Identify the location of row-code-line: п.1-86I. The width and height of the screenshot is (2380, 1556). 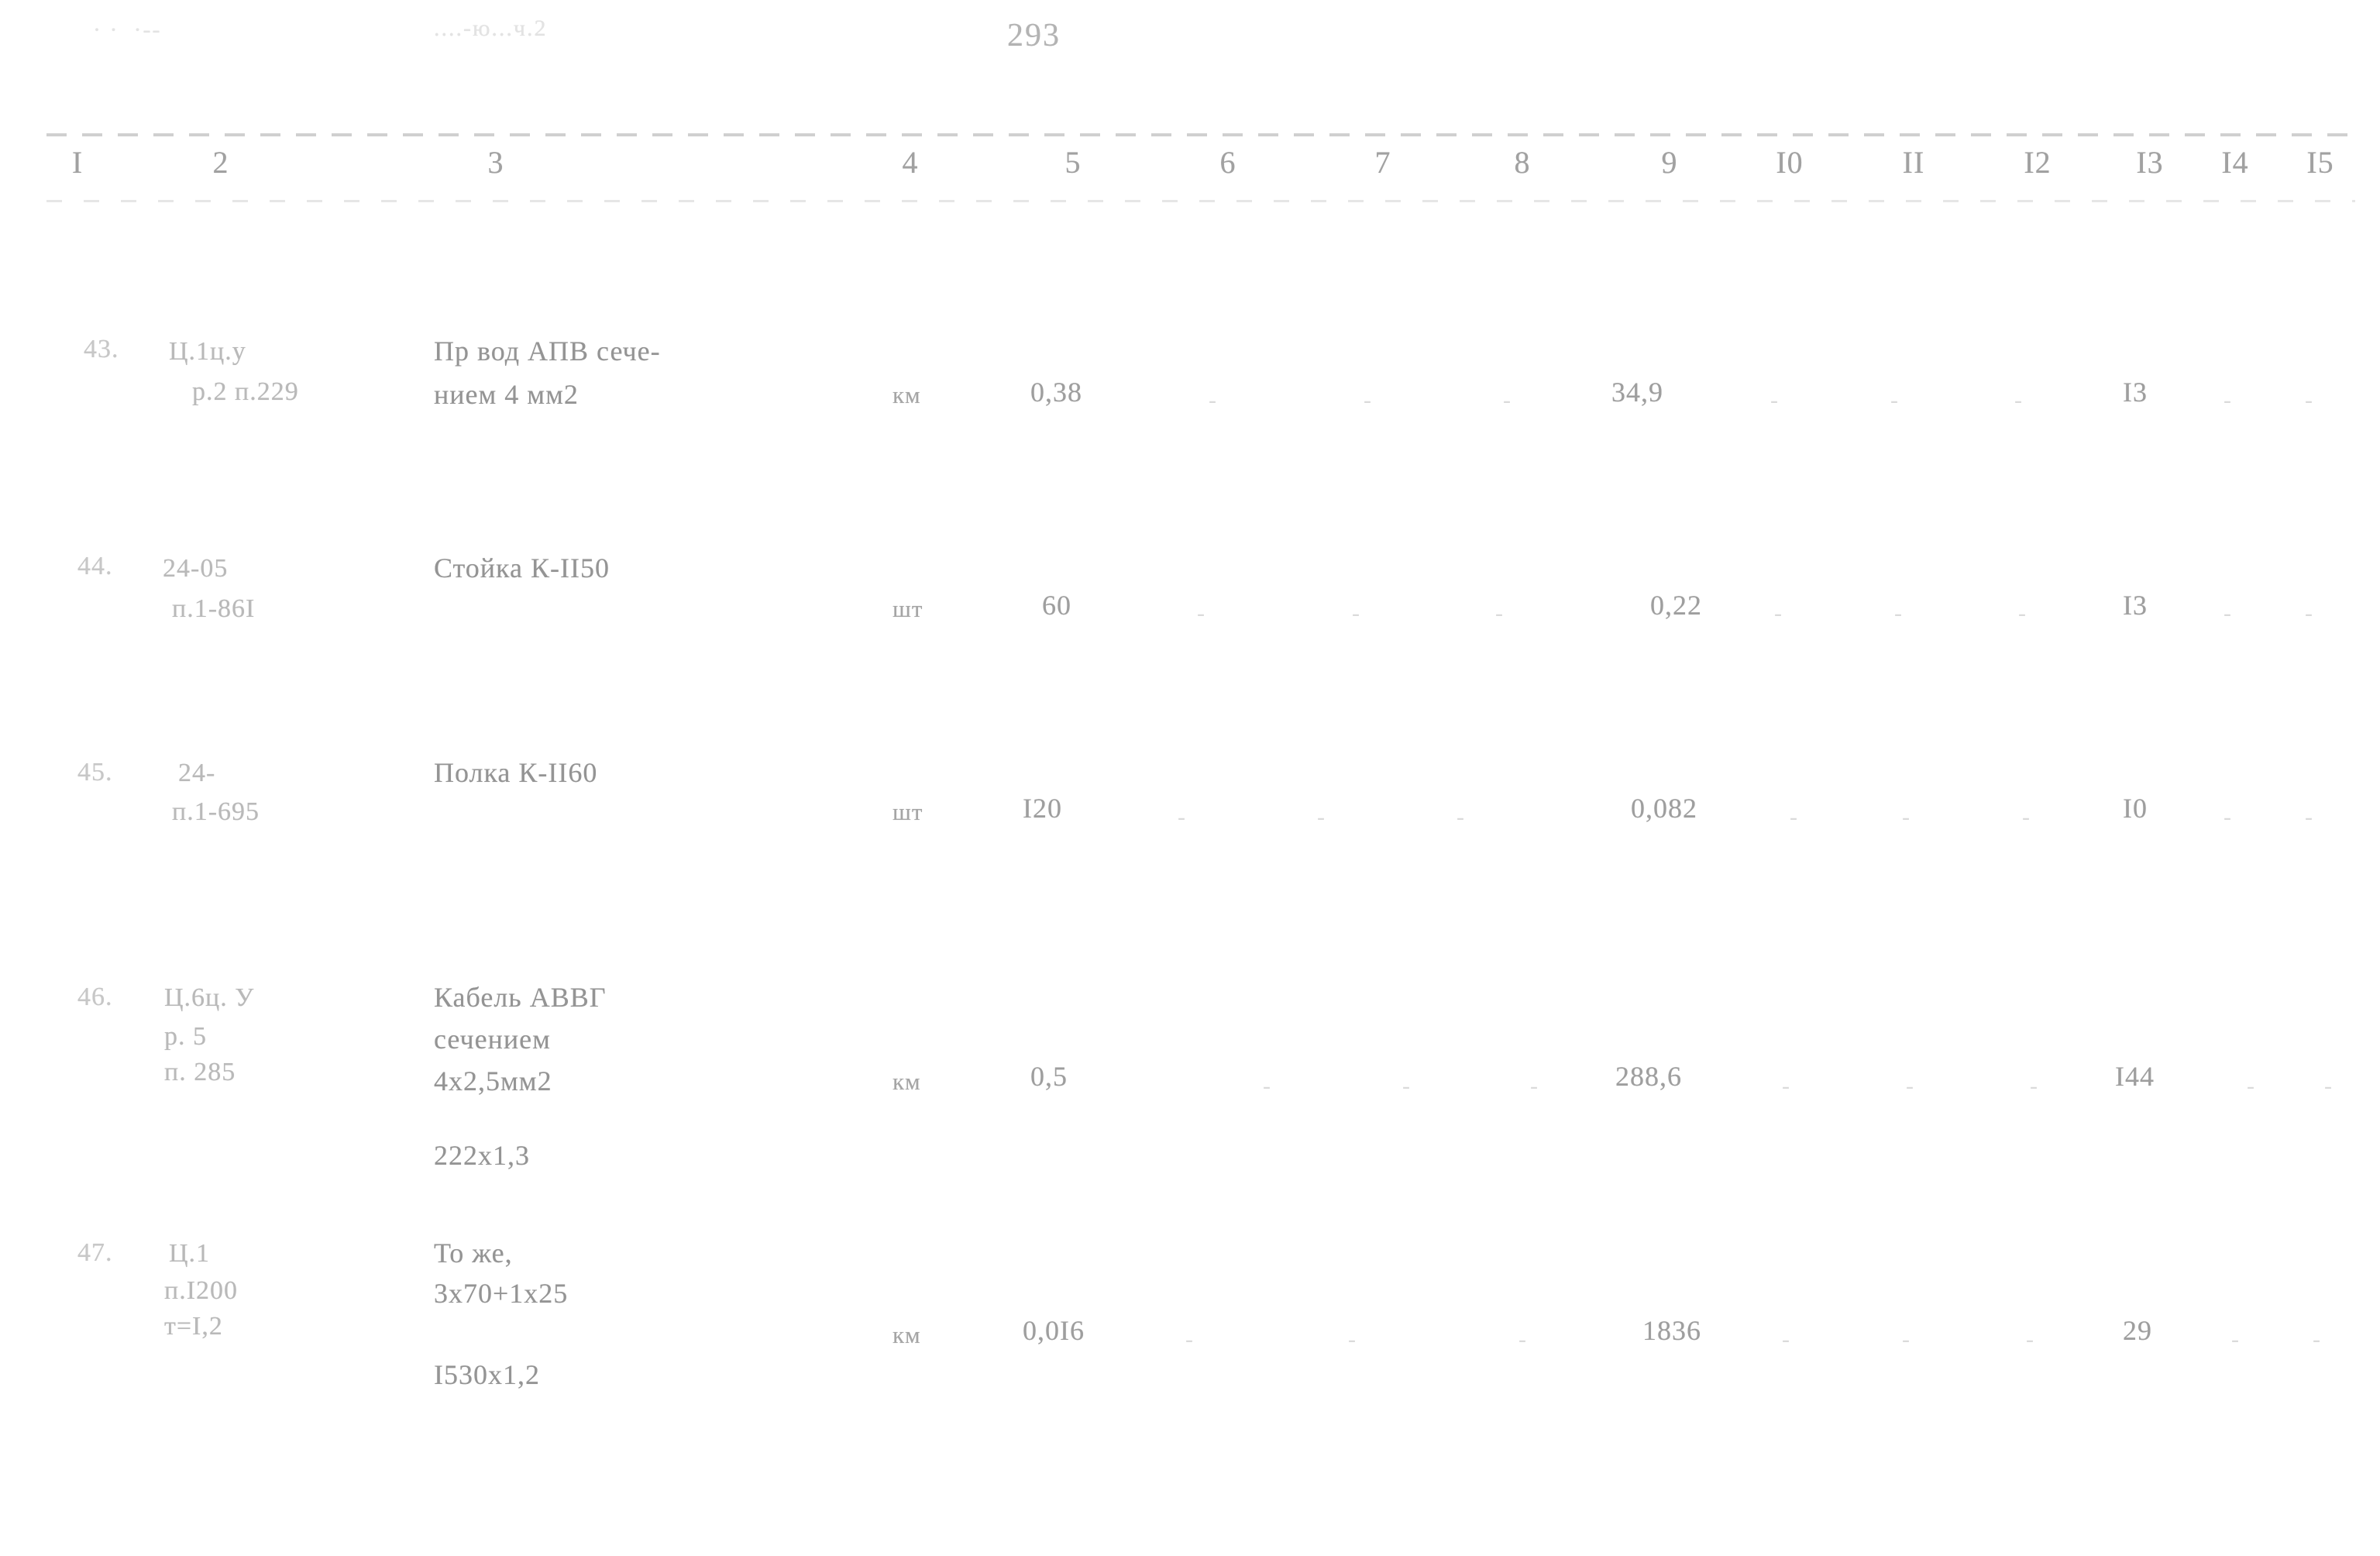
(214, 609).